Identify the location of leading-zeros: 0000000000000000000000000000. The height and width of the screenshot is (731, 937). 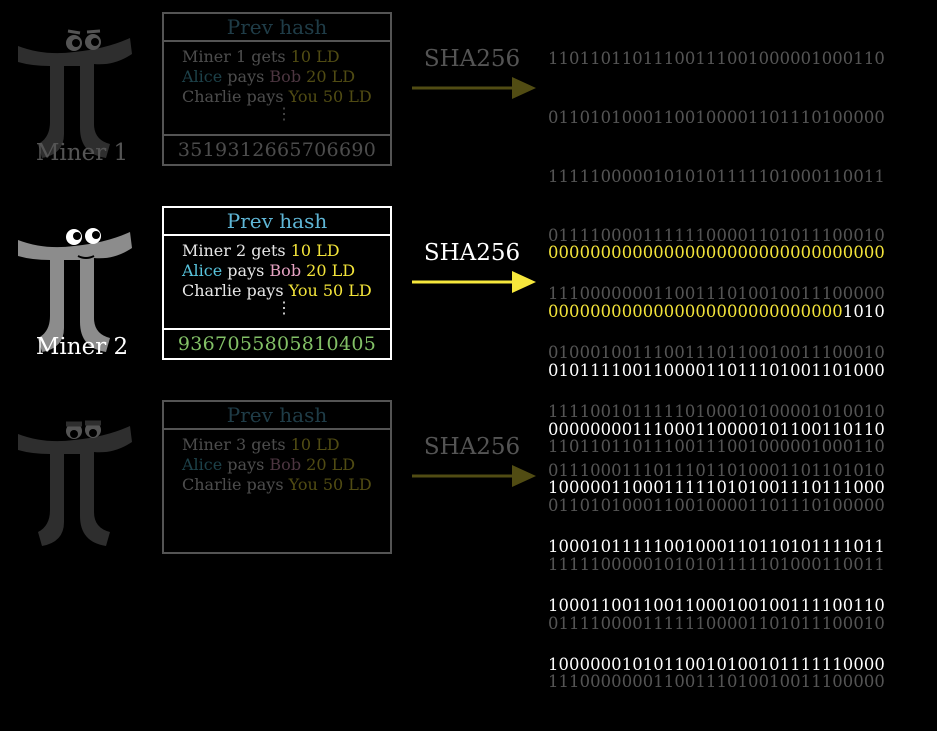
(695, 311).